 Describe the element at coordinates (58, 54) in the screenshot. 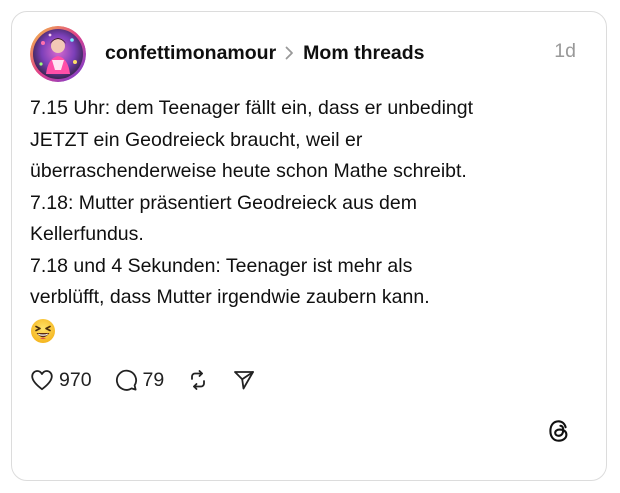

I see `avatar` at that location.